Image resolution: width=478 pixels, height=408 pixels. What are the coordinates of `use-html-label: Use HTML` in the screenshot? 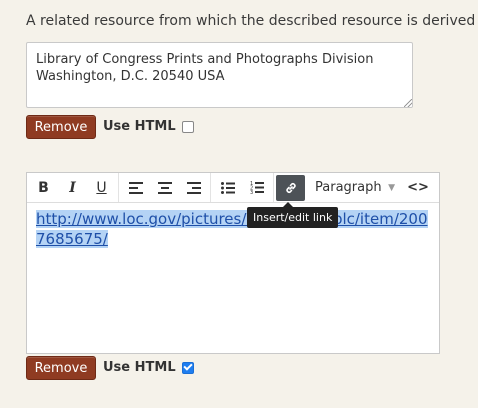 It's located at (139, 126).